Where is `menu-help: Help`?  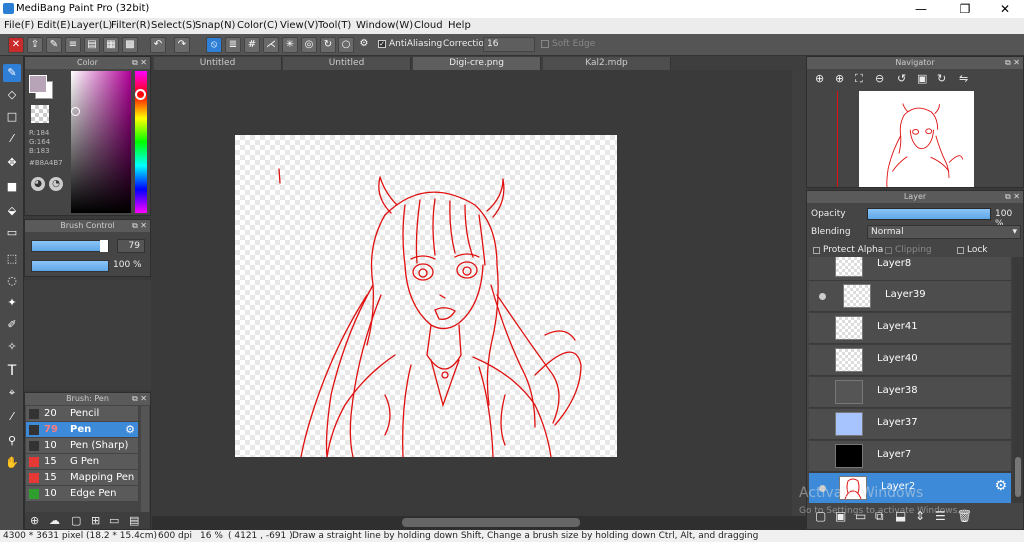 menu-help: Help is located at coordinates (459, 25).